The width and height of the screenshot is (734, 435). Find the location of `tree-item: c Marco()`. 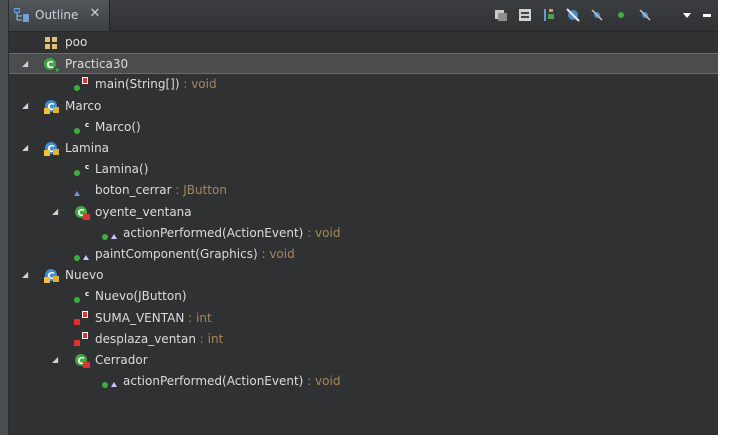

tree-item: c Marco() is located at coordinates (363, 127).